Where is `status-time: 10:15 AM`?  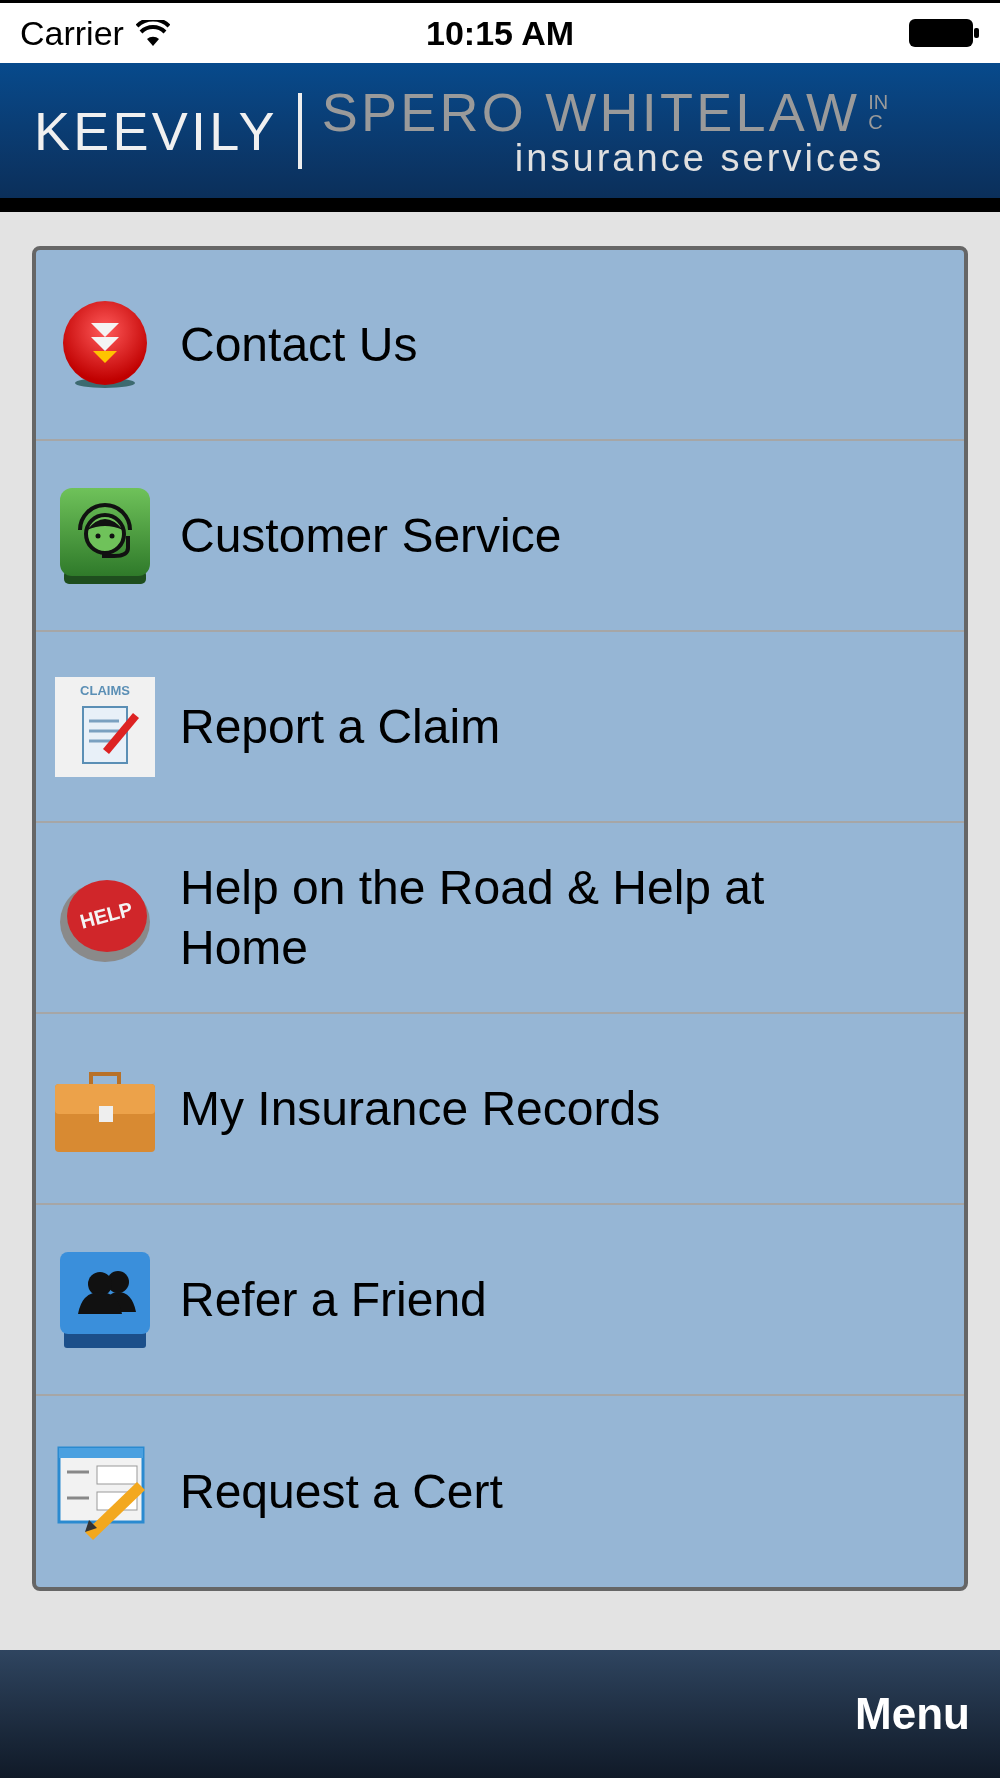 status-time: 10:15 AM is located at coordinates (500, 33).